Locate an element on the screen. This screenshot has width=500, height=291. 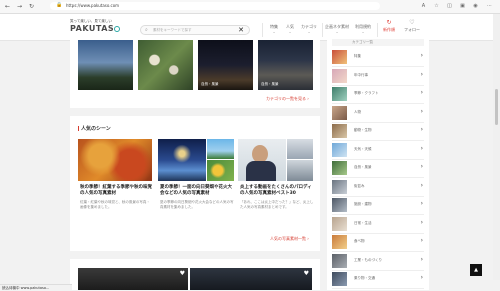
sidebar-item-label: 年中行事 is located at coordinates (361, 74).